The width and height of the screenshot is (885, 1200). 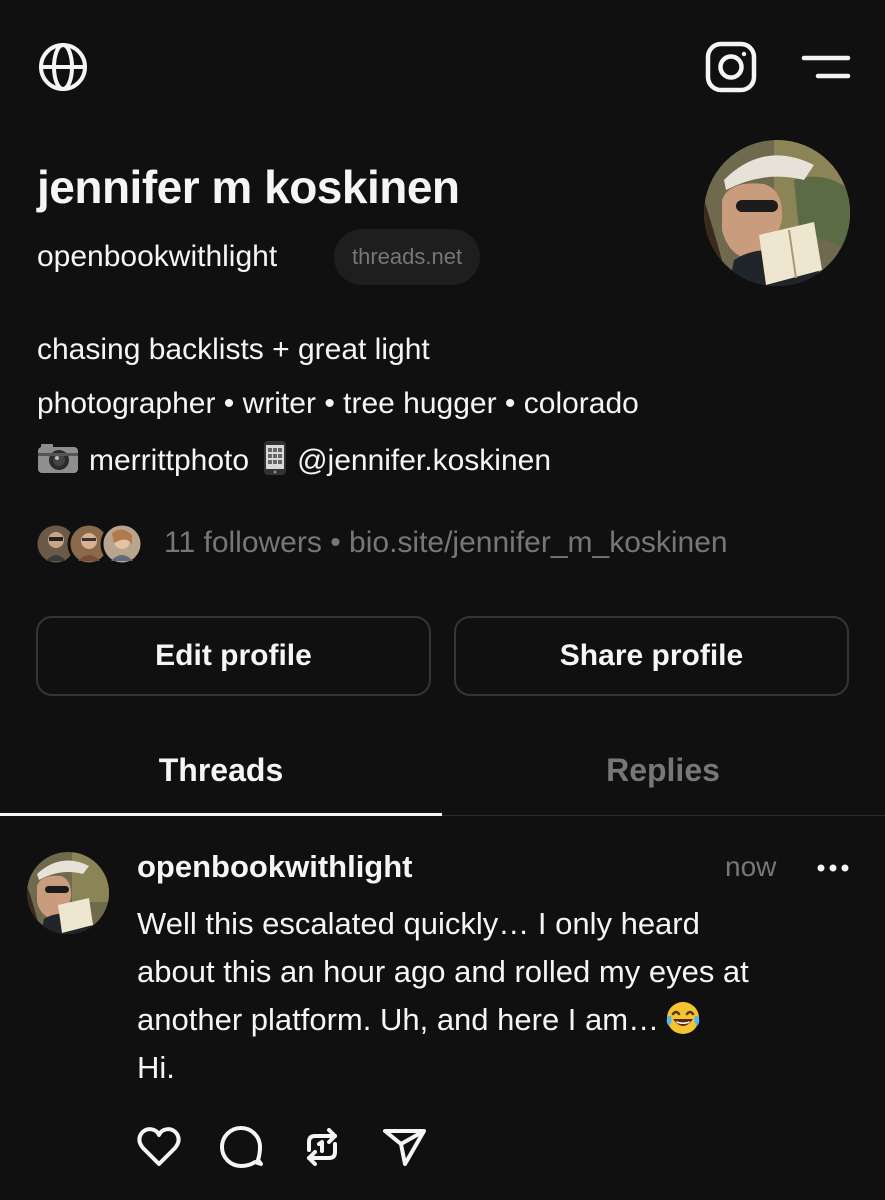 I want to click on comment-icon, so click(x=241, y=1147).